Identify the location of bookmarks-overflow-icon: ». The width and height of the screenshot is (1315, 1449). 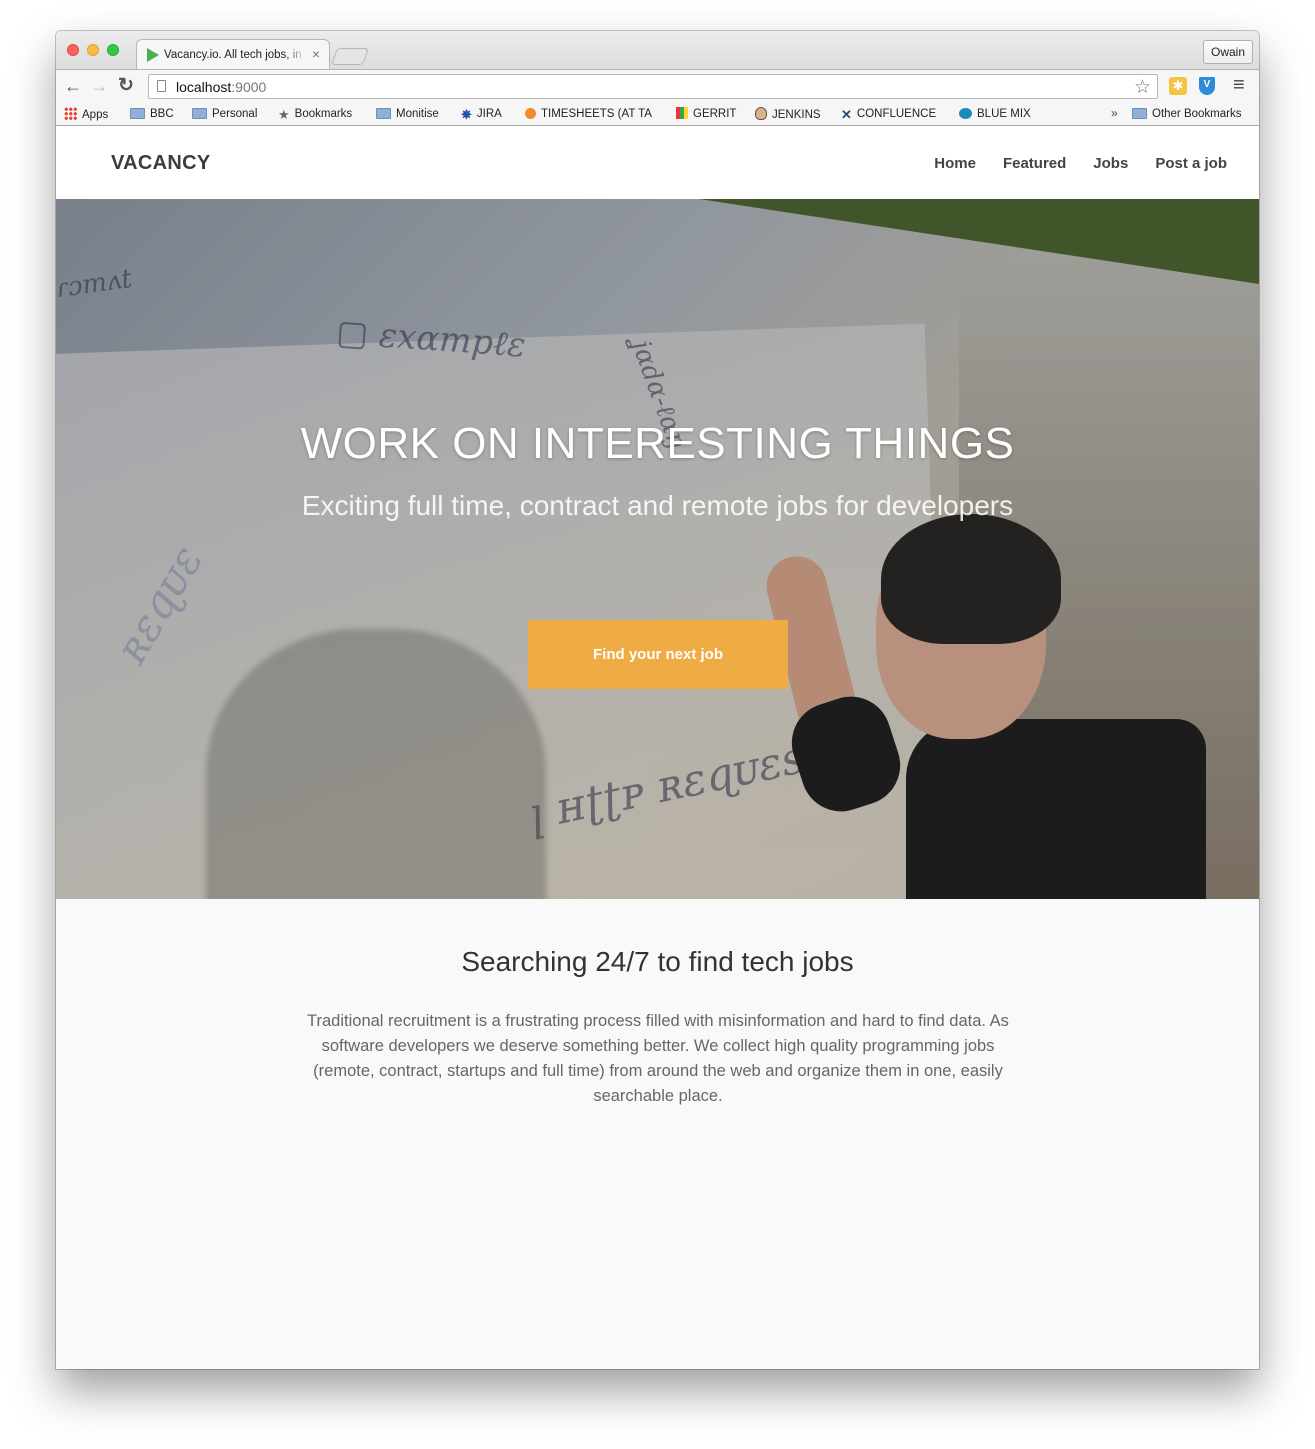
(1114, 113).